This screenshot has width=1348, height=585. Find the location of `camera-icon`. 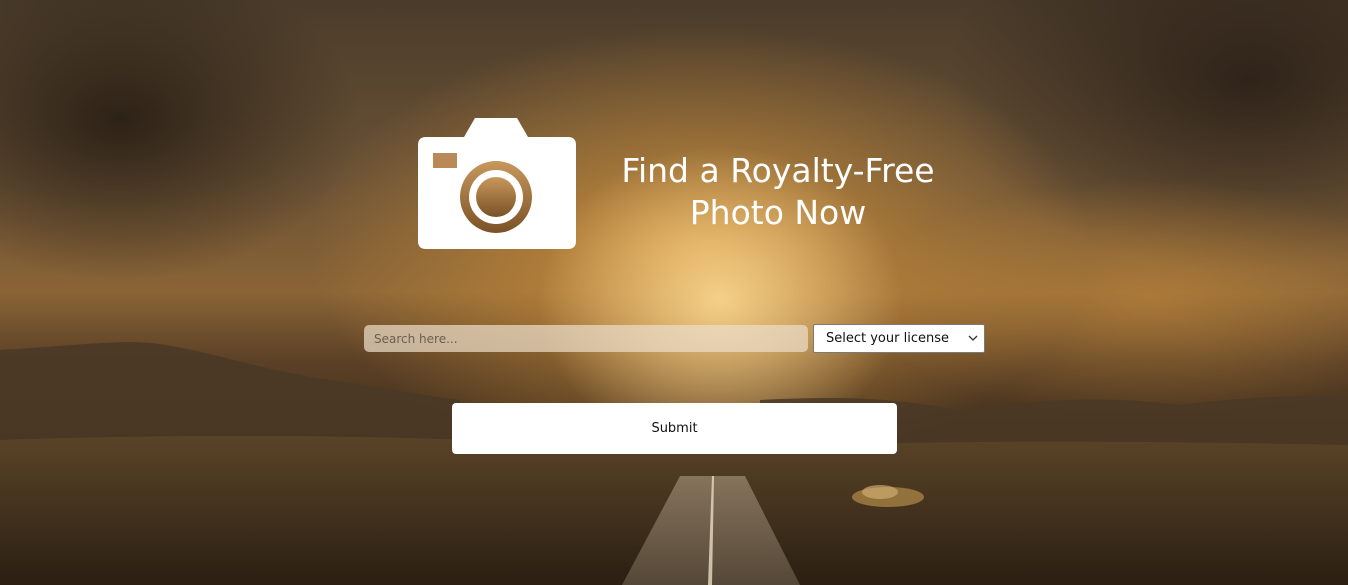

camera-icon is located at coordinates (497, 183).